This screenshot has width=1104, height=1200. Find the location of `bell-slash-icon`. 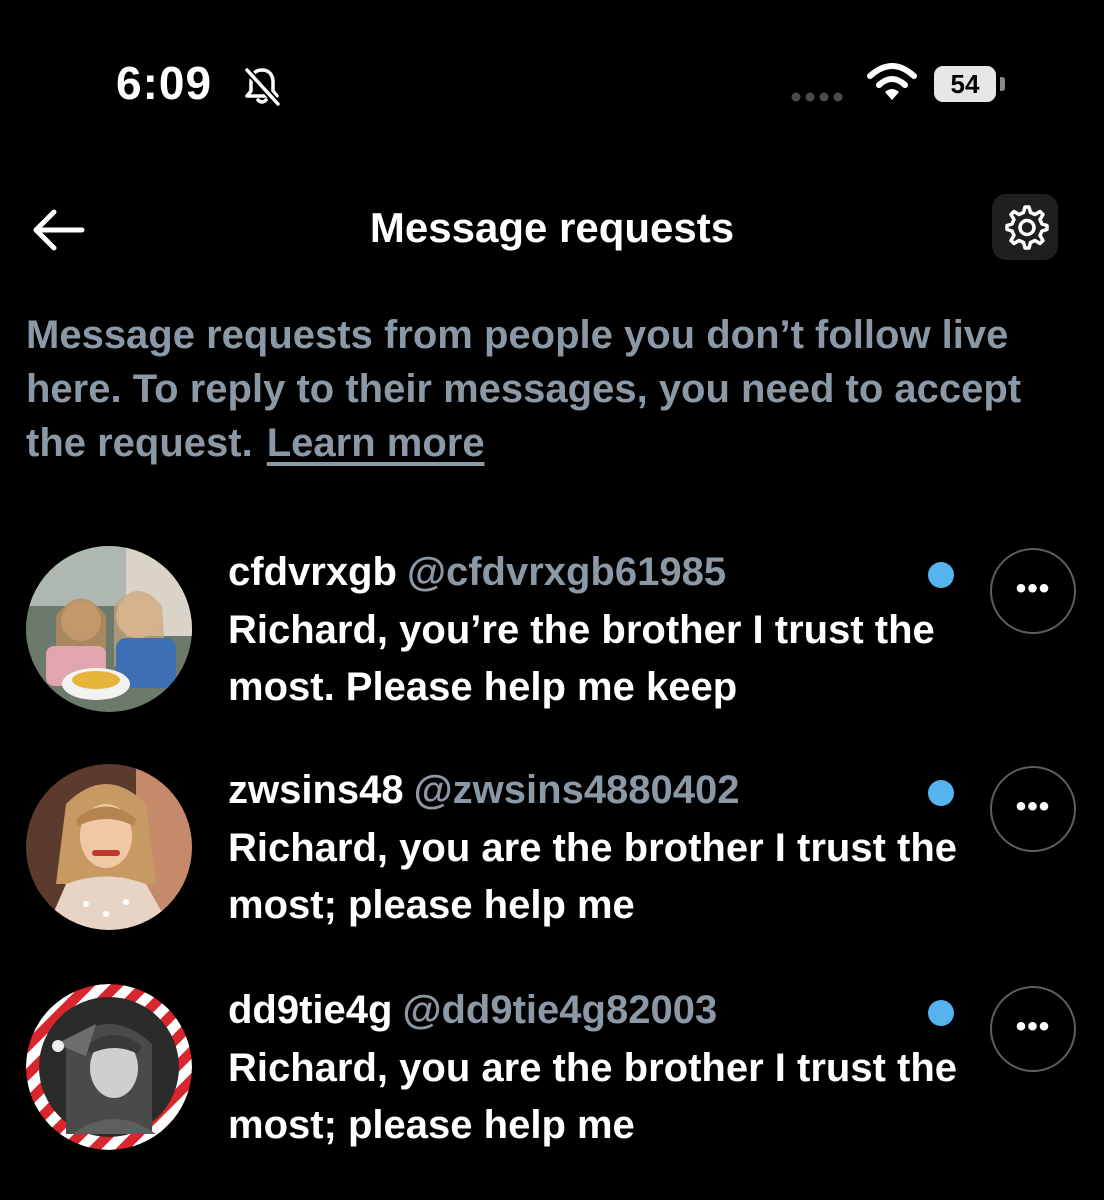

bell-slash-icon is located at coordinates (262, 86).